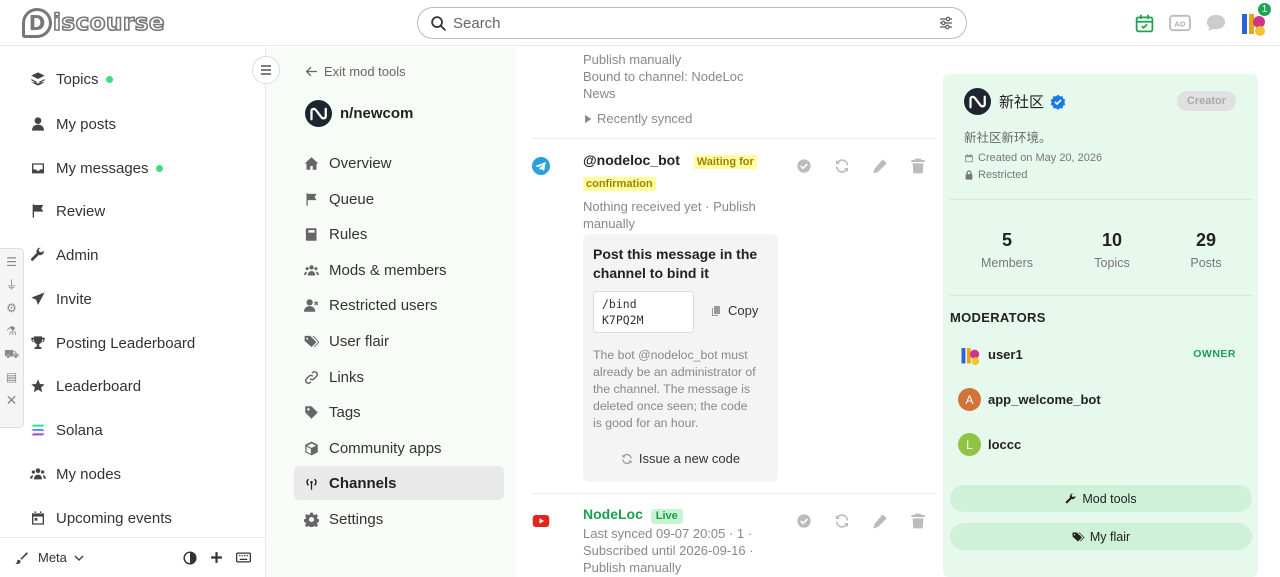 This screenshot has height=577, width=1280. I want to click on sidebar-item-my-posts: My posts, so click(73, 124).